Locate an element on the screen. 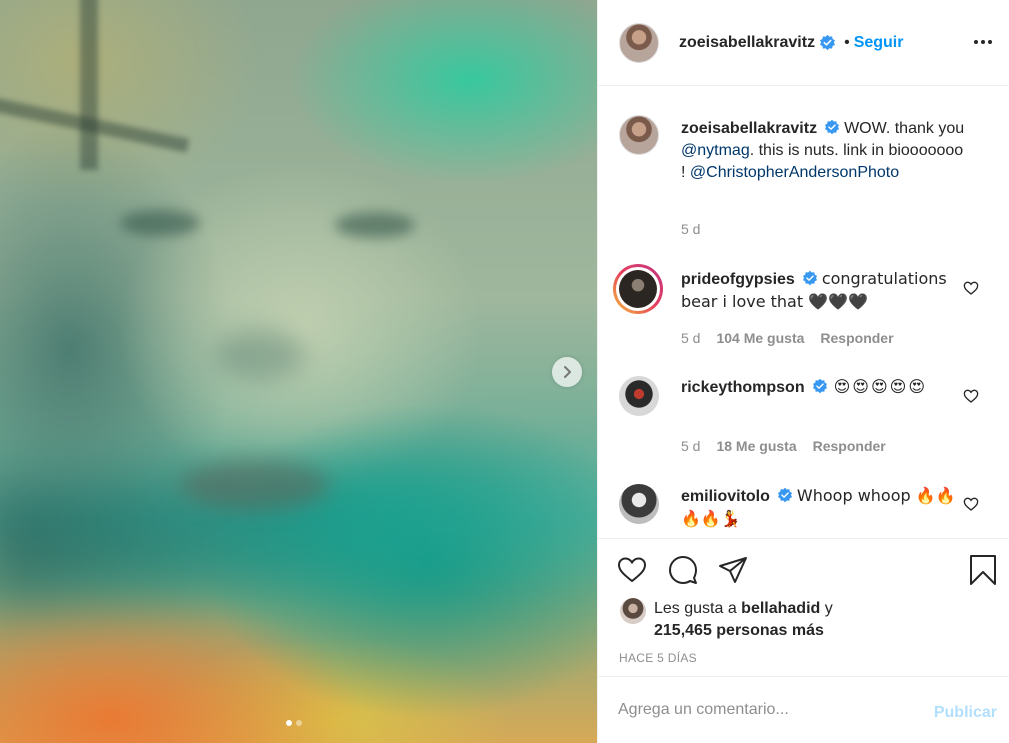 This screenshot has height=743, width=1009. comment-meta: 5 d 18 Me gusta Responder is located at coordinates (783, 446).